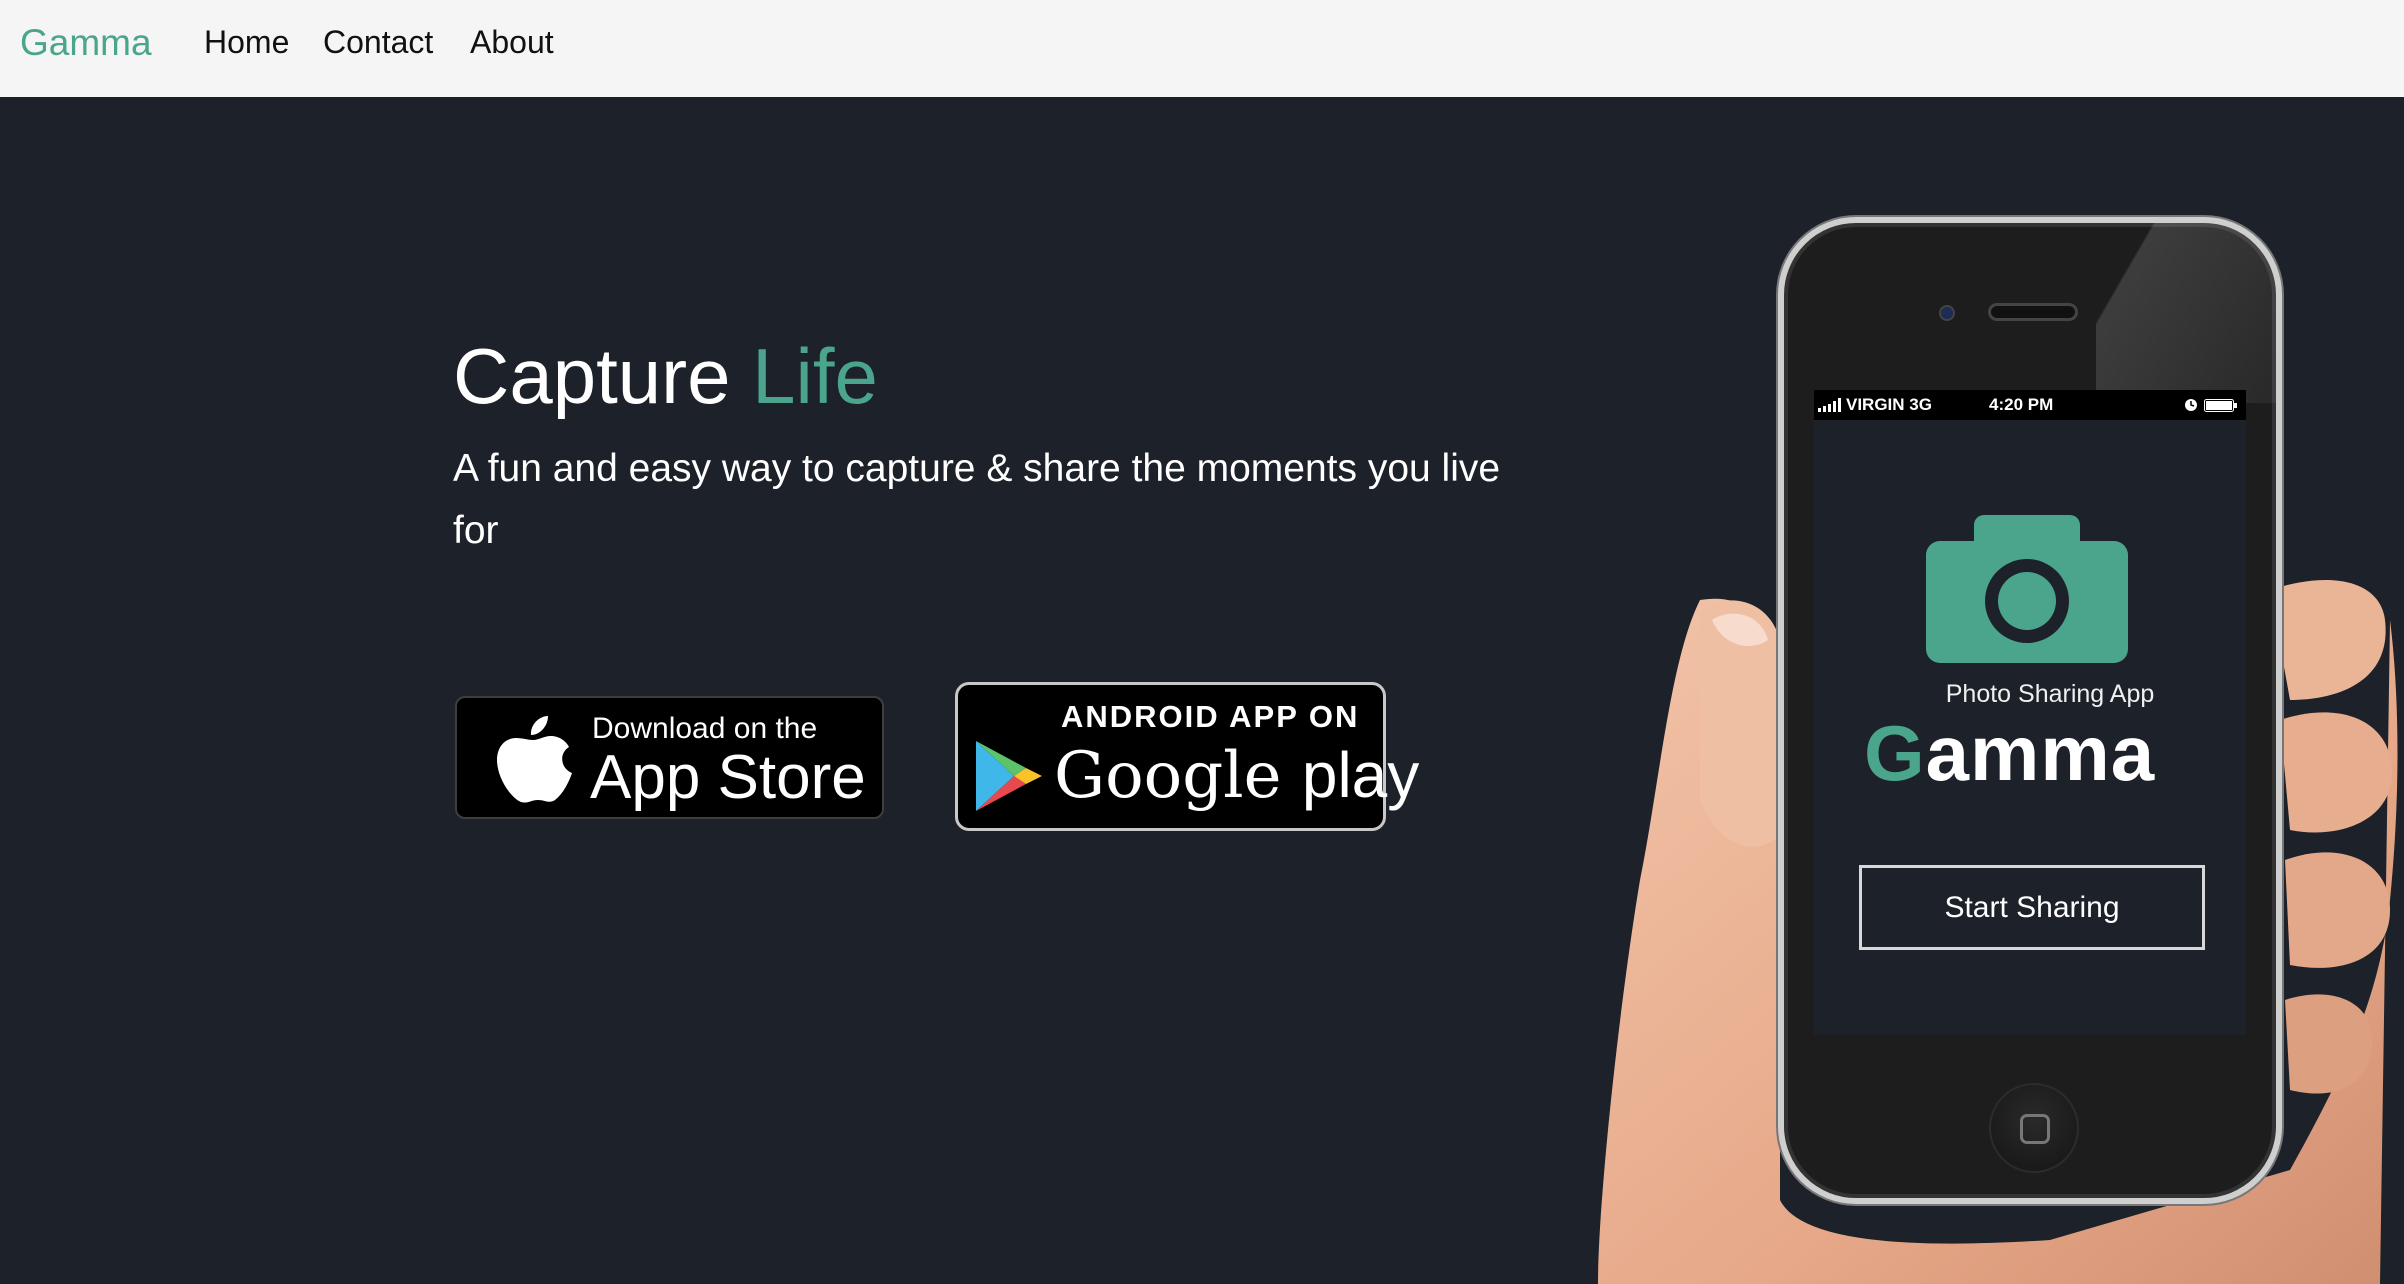 This screenshot has width=2404, height=1284. What do you see at coordinates (2032, 907) in the screenshot?
I see `start-sharing-button: Start Sharing` at bounding box center [2032, 907].